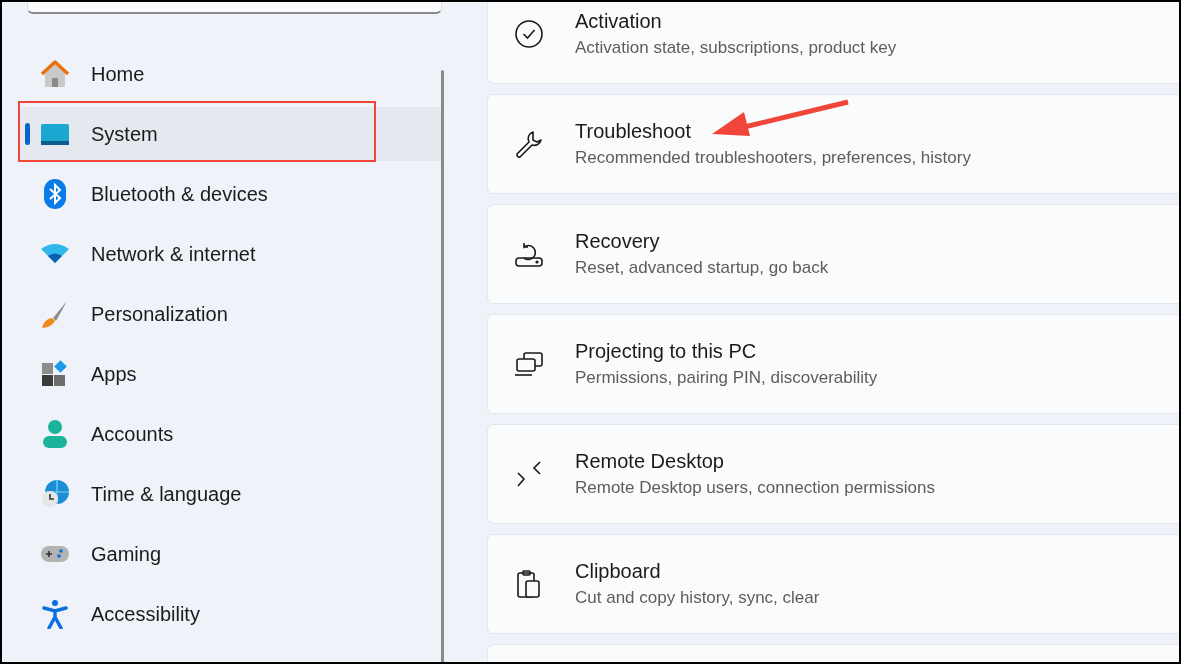 The height and width of the screenshot is (664, 1181). I want to click on remote-desktop-icon, so click(529, 474).